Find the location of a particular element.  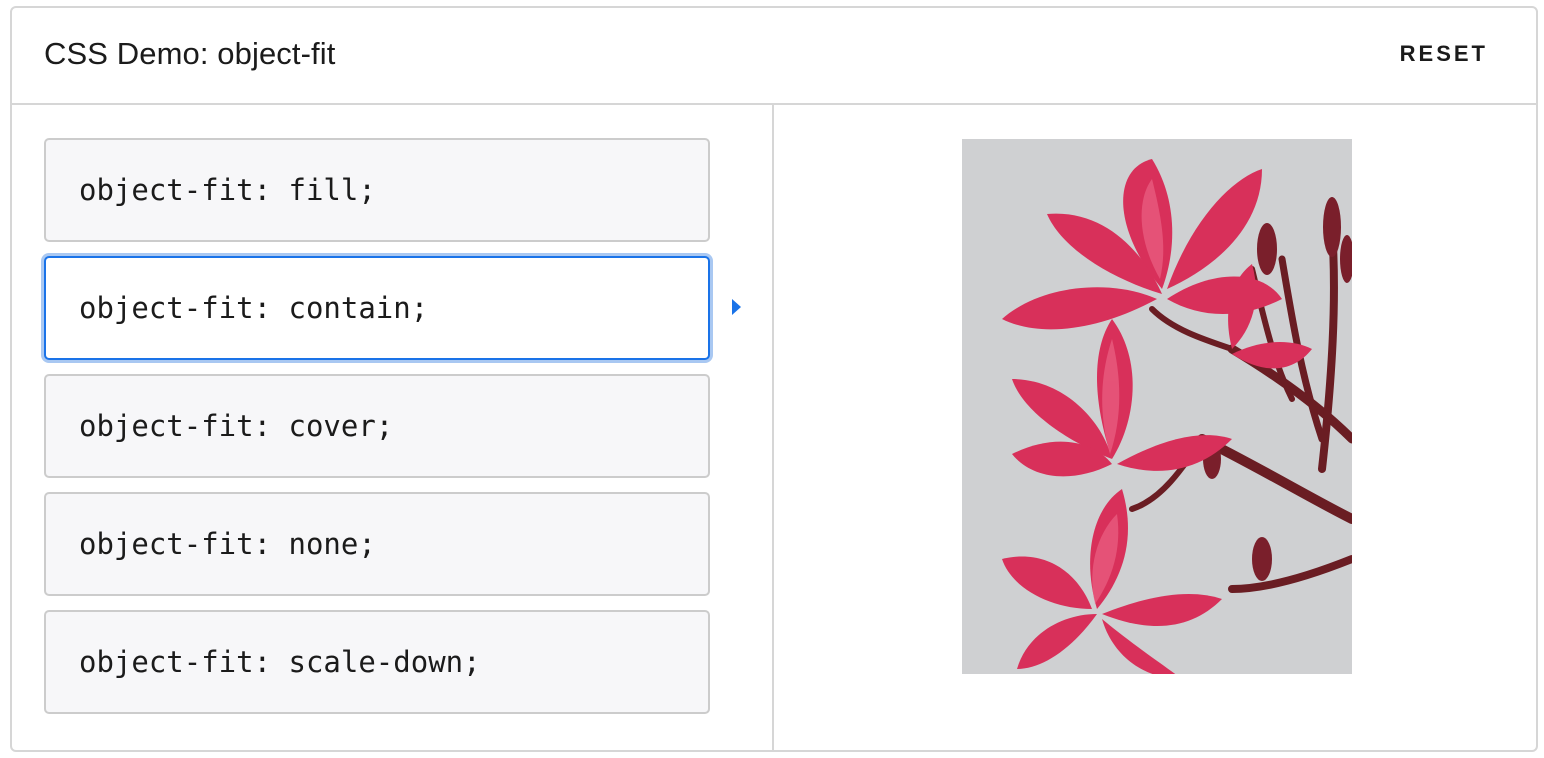

example-choice-code: object-fit: scale-down; is located at coordinates (280, 662).